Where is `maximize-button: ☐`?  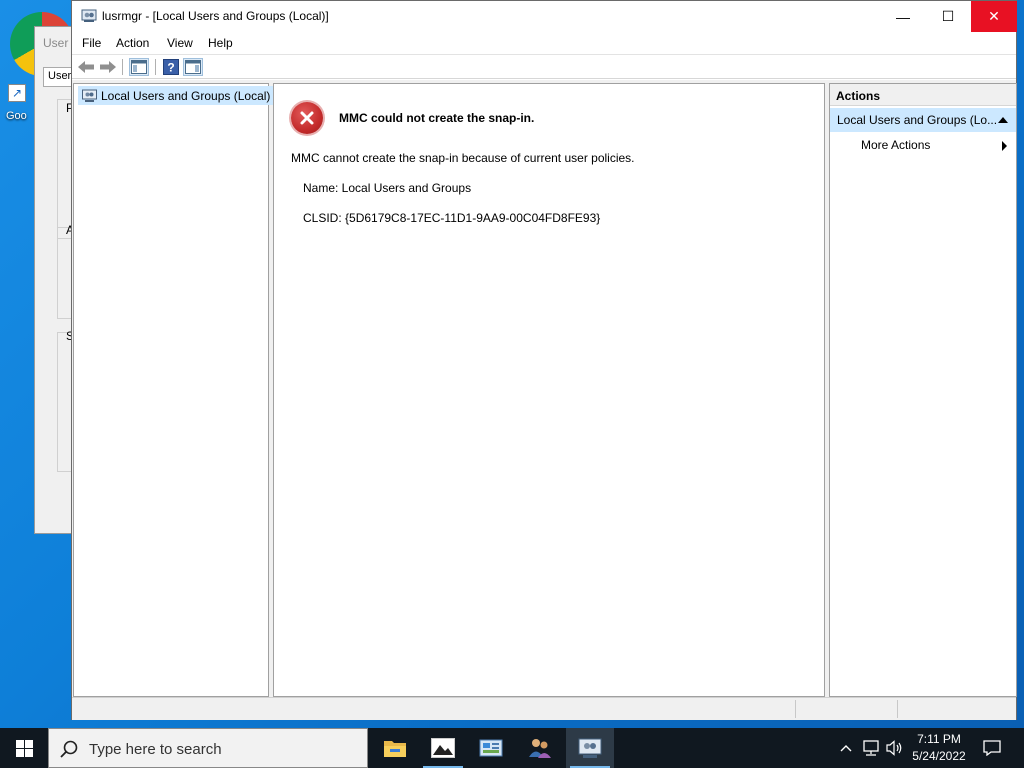 maximize-button: ☐ is located at coordinates (948, 16).